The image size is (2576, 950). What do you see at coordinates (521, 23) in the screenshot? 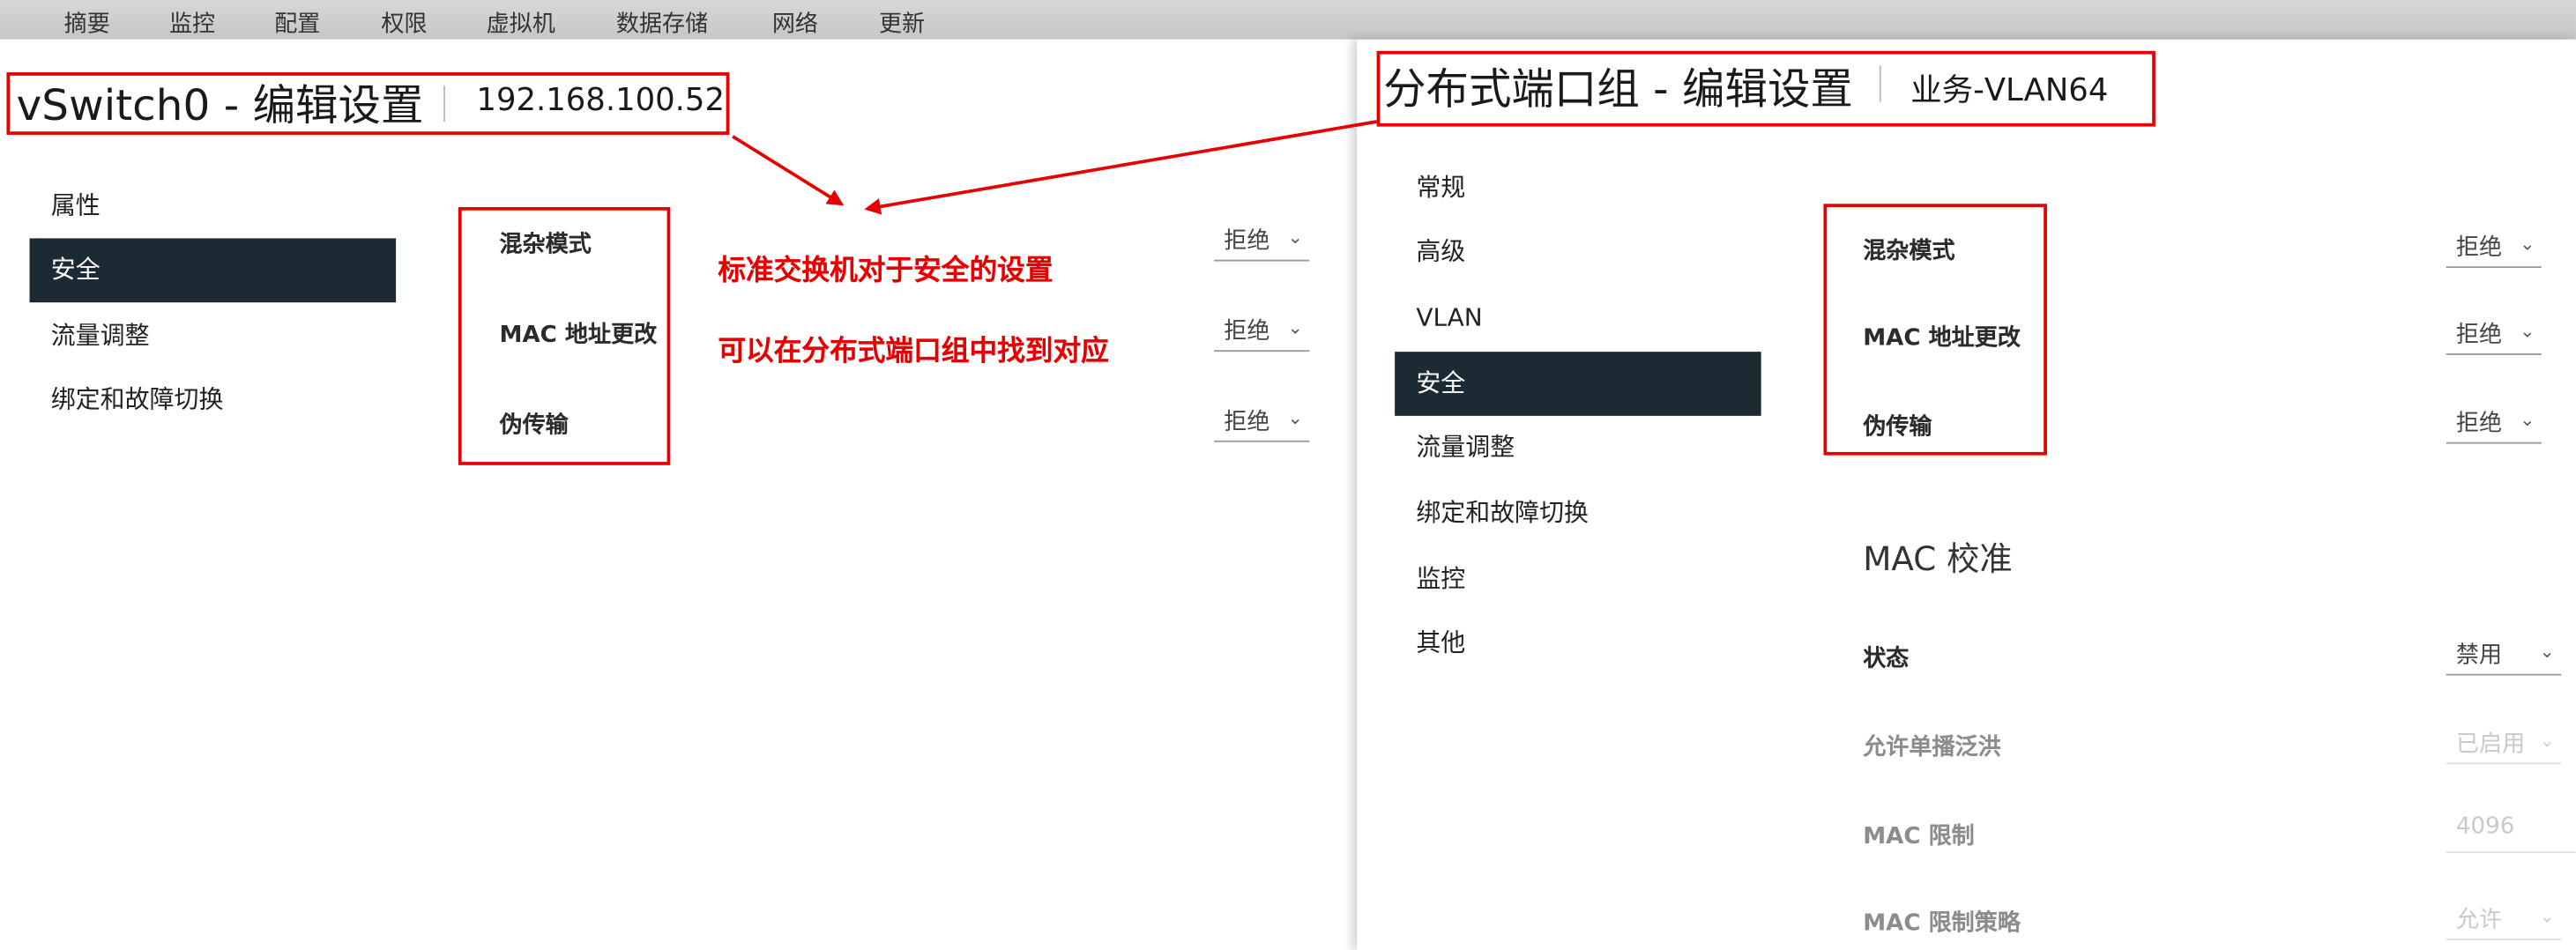
I see `tab-vms: 虚拟机` at bounding box center [521, 23].